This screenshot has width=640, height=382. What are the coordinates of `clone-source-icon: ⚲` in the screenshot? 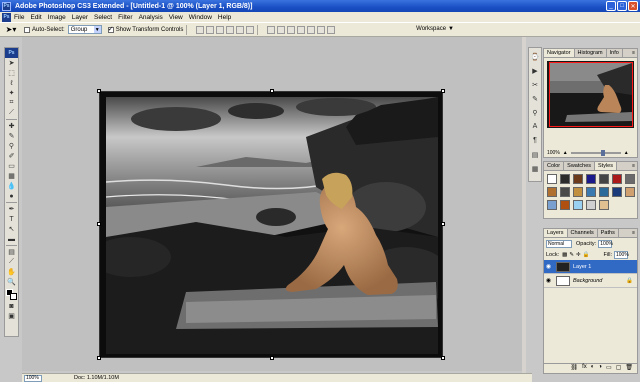 It's located at (535, 112).